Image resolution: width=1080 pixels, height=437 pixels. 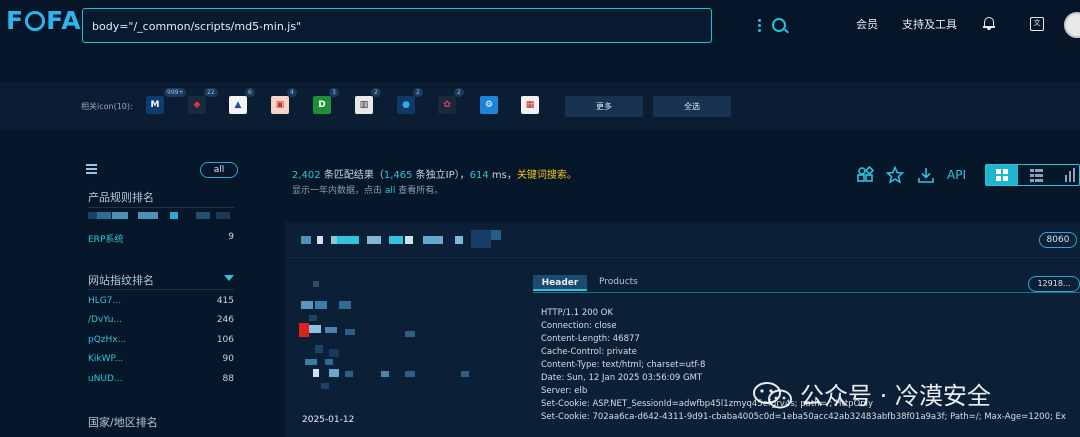 I want to click on header-line: Server: elb, so click(x=564, y=391).